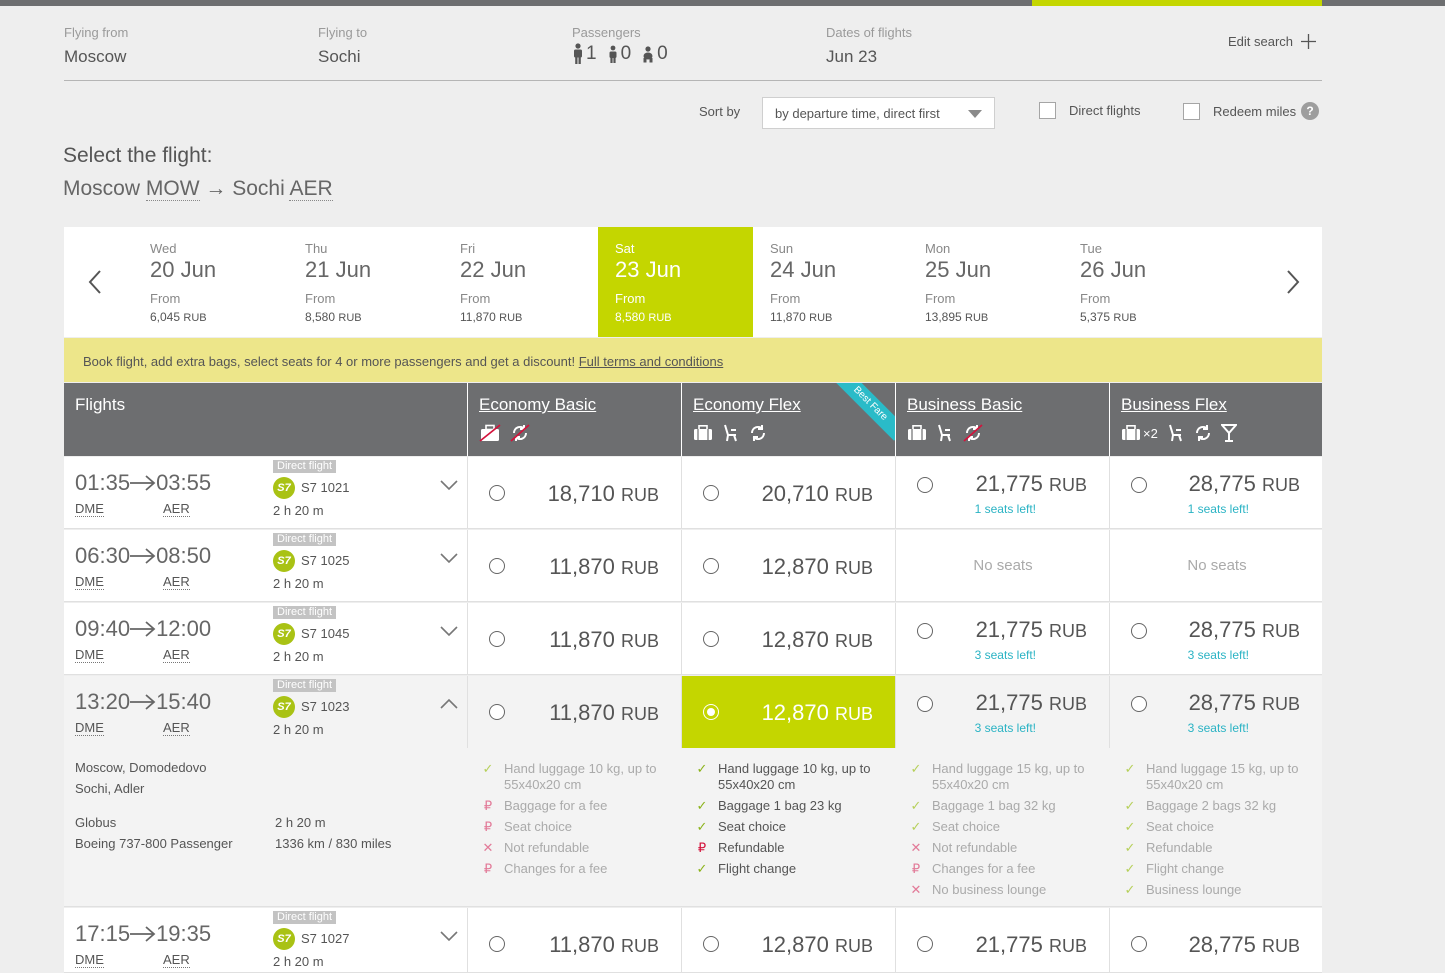 This screenshot has width=1445, height=973. I want to click on fare-price-cell: 18,710 RUB, so click(574, 493).